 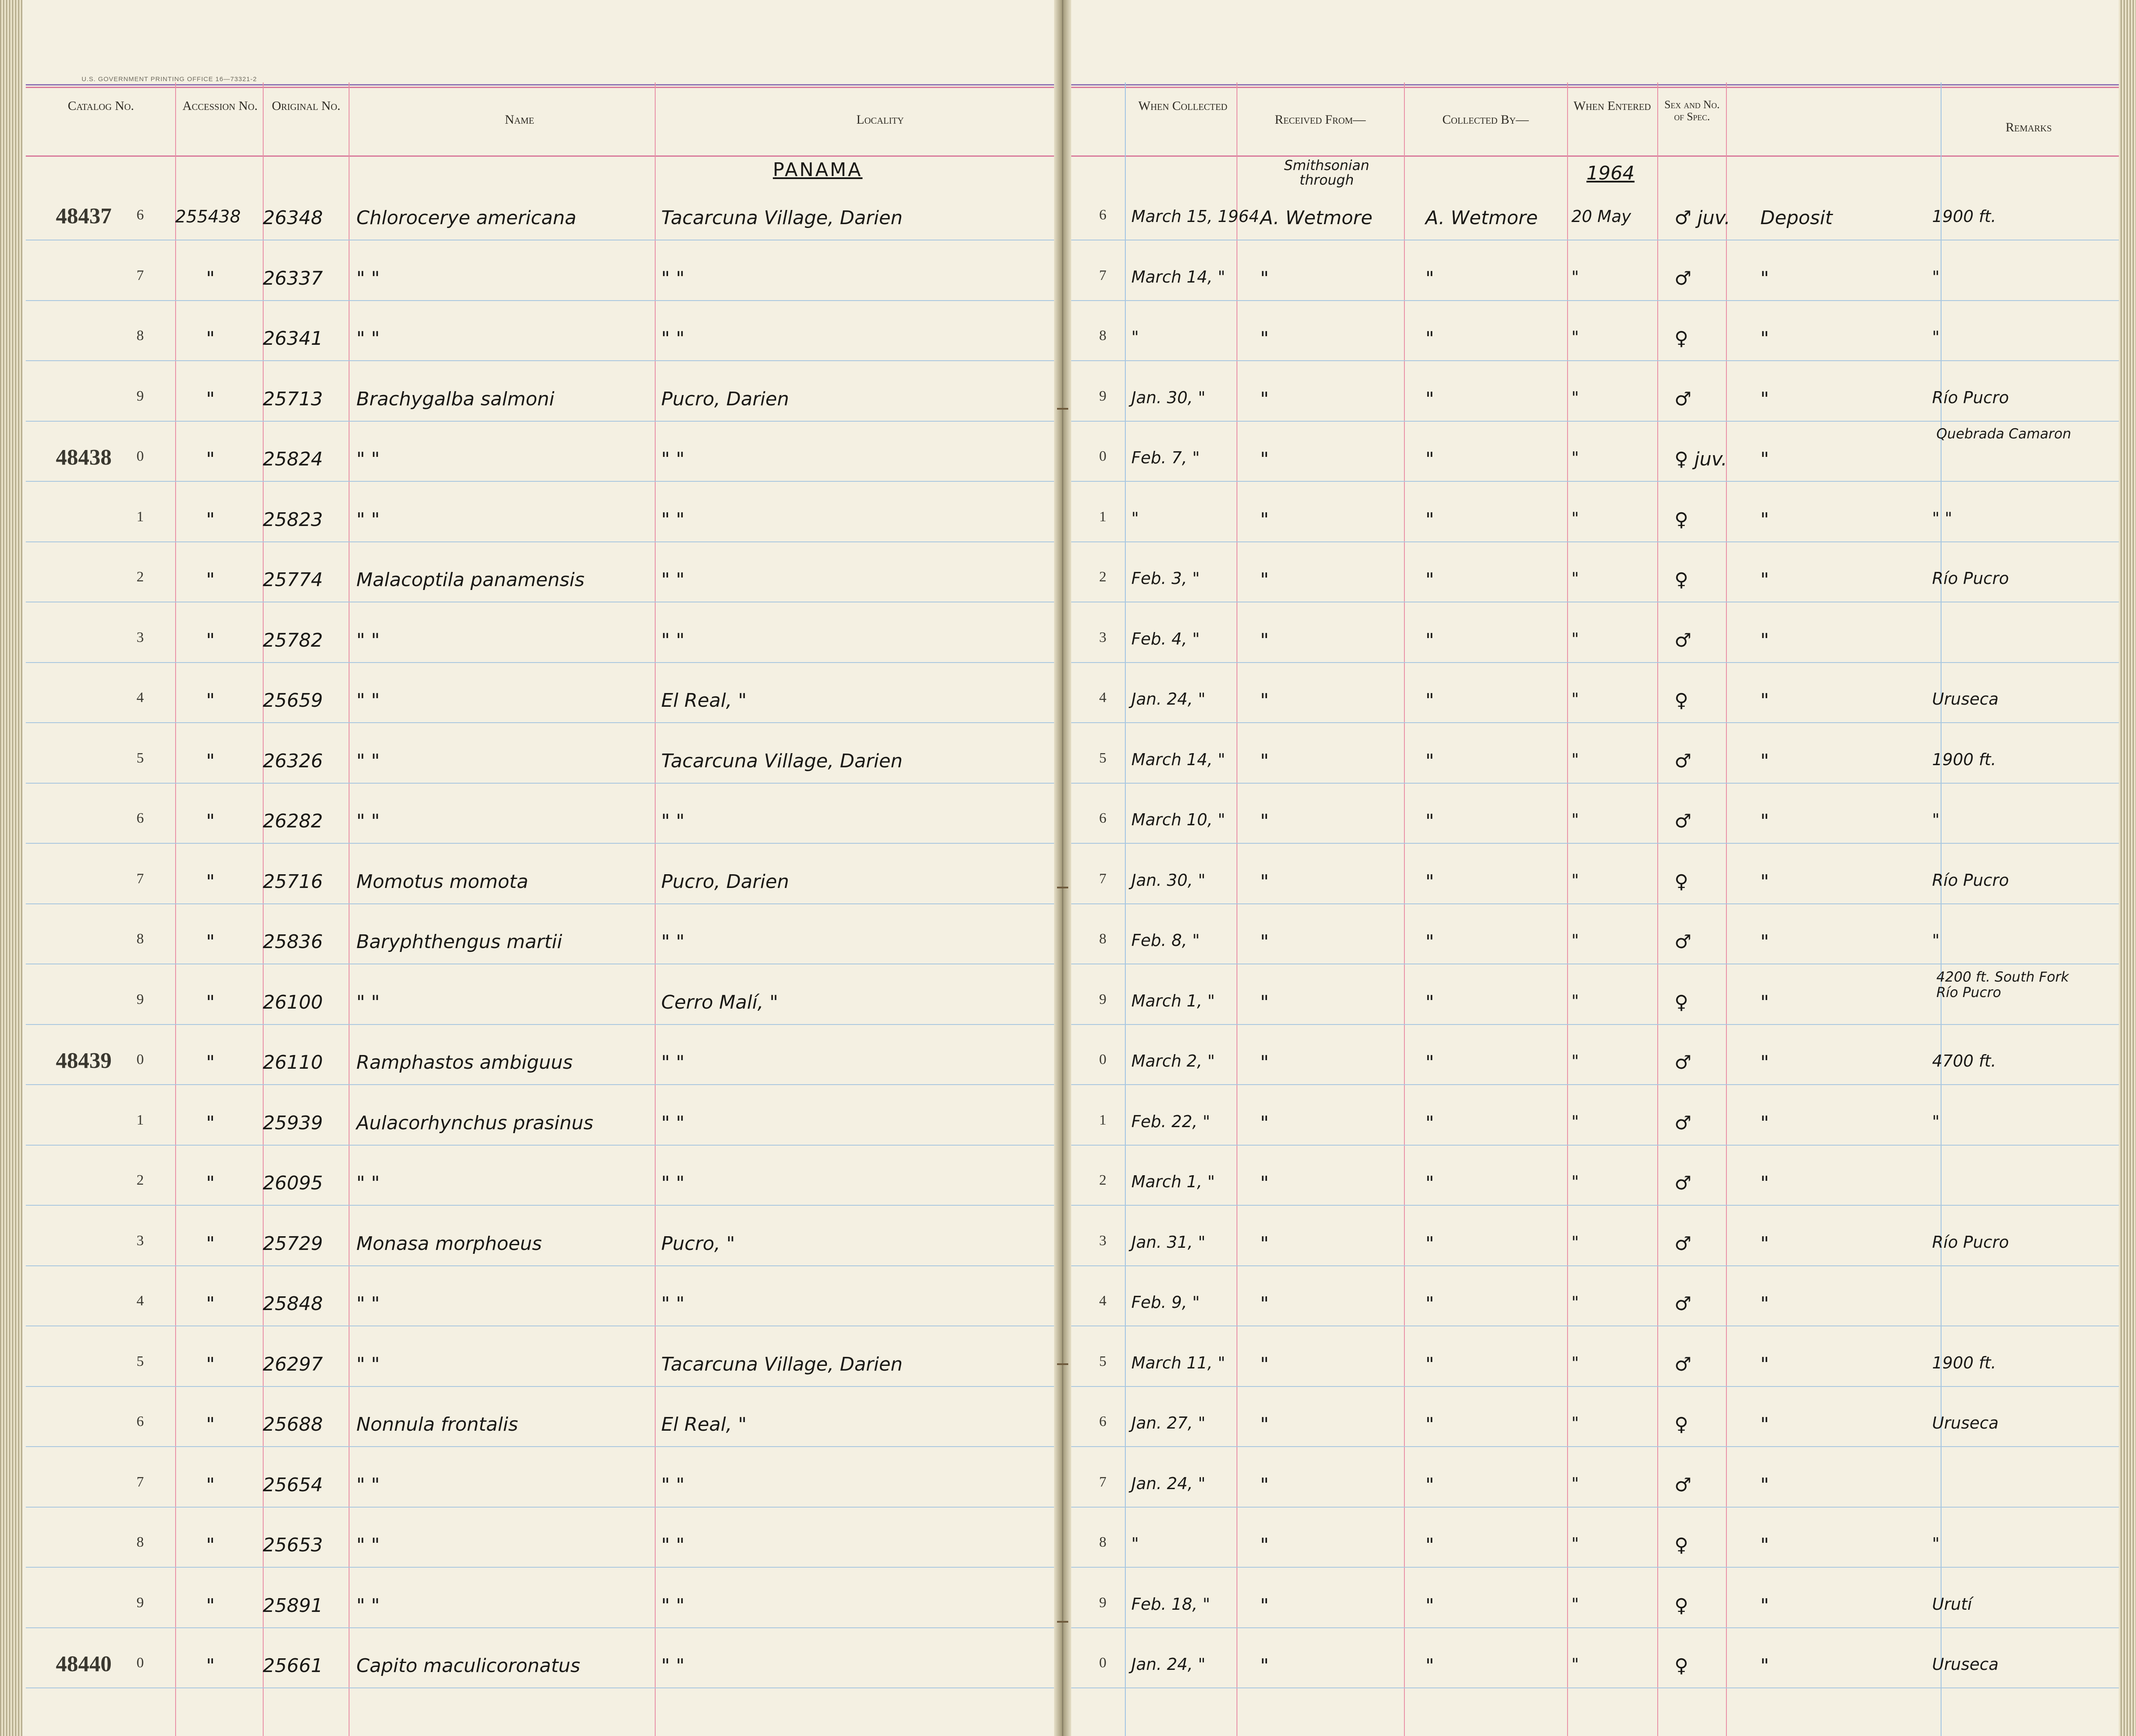 What do you see at coordinates (293, 218) in the screenshot?
I see `original-number: 26348` at bounding box center [293, 218].